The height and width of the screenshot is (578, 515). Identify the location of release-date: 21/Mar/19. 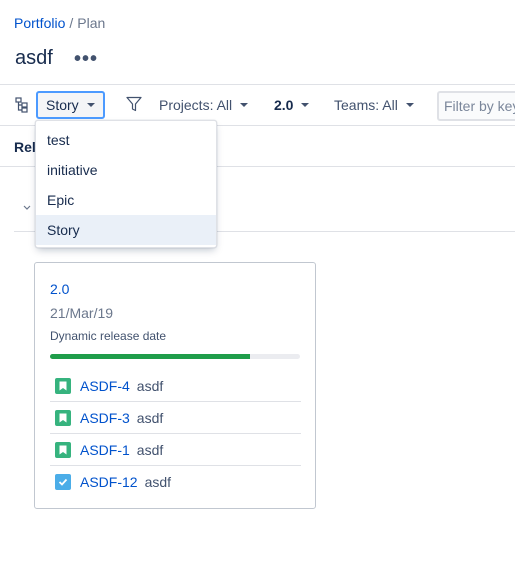
(82, 313).